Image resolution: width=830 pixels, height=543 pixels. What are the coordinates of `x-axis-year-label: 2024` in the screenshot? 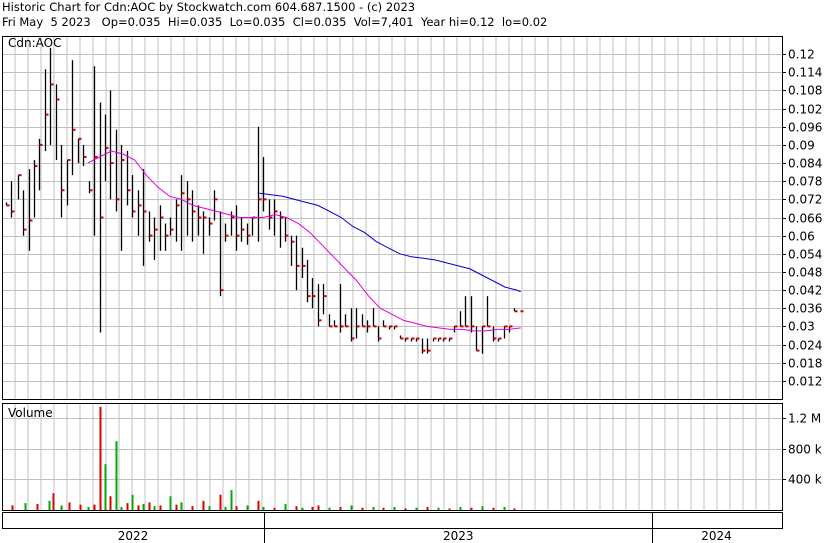 It's located at (716, 536).